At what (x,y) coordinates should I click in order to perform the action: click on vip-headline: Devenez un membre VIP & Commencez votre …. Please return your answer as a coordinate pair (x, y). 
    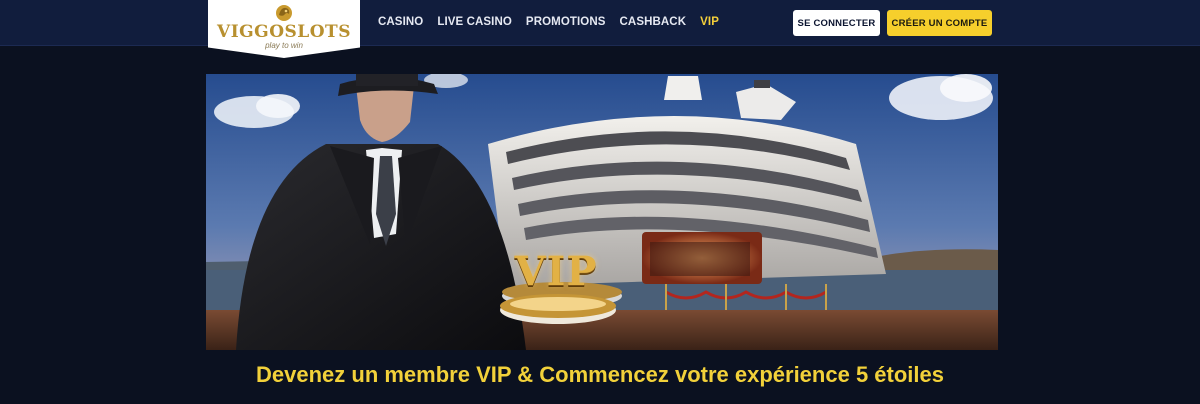
    Looking at the image, I should click on (600, 374).